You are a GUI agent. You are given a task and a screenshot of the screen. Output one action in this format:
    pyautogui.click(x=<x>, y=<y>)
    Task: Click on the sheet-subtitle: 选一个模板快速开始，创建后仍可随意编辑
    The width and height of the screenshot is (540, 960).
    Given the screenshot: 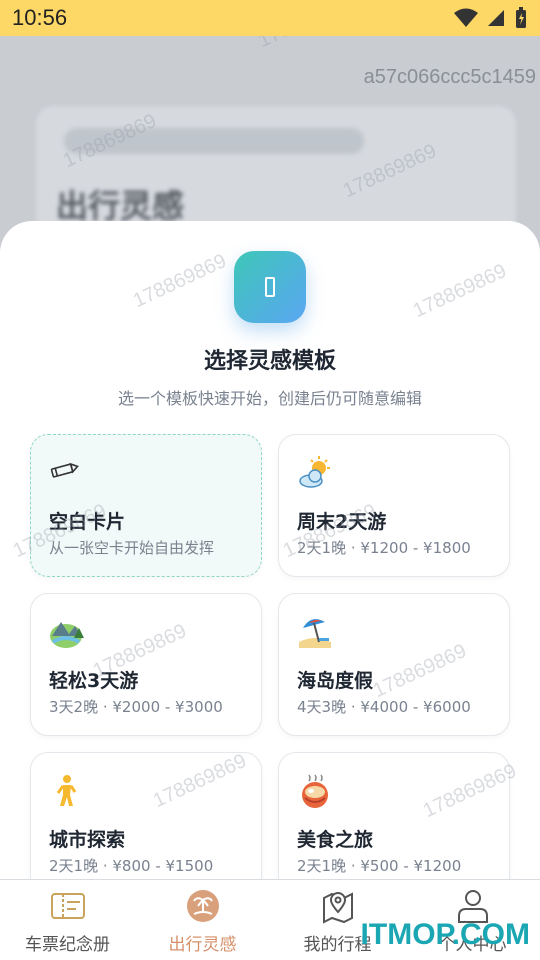 What is the action you would take?
    pyautogui.click(x=269, y=398)
    